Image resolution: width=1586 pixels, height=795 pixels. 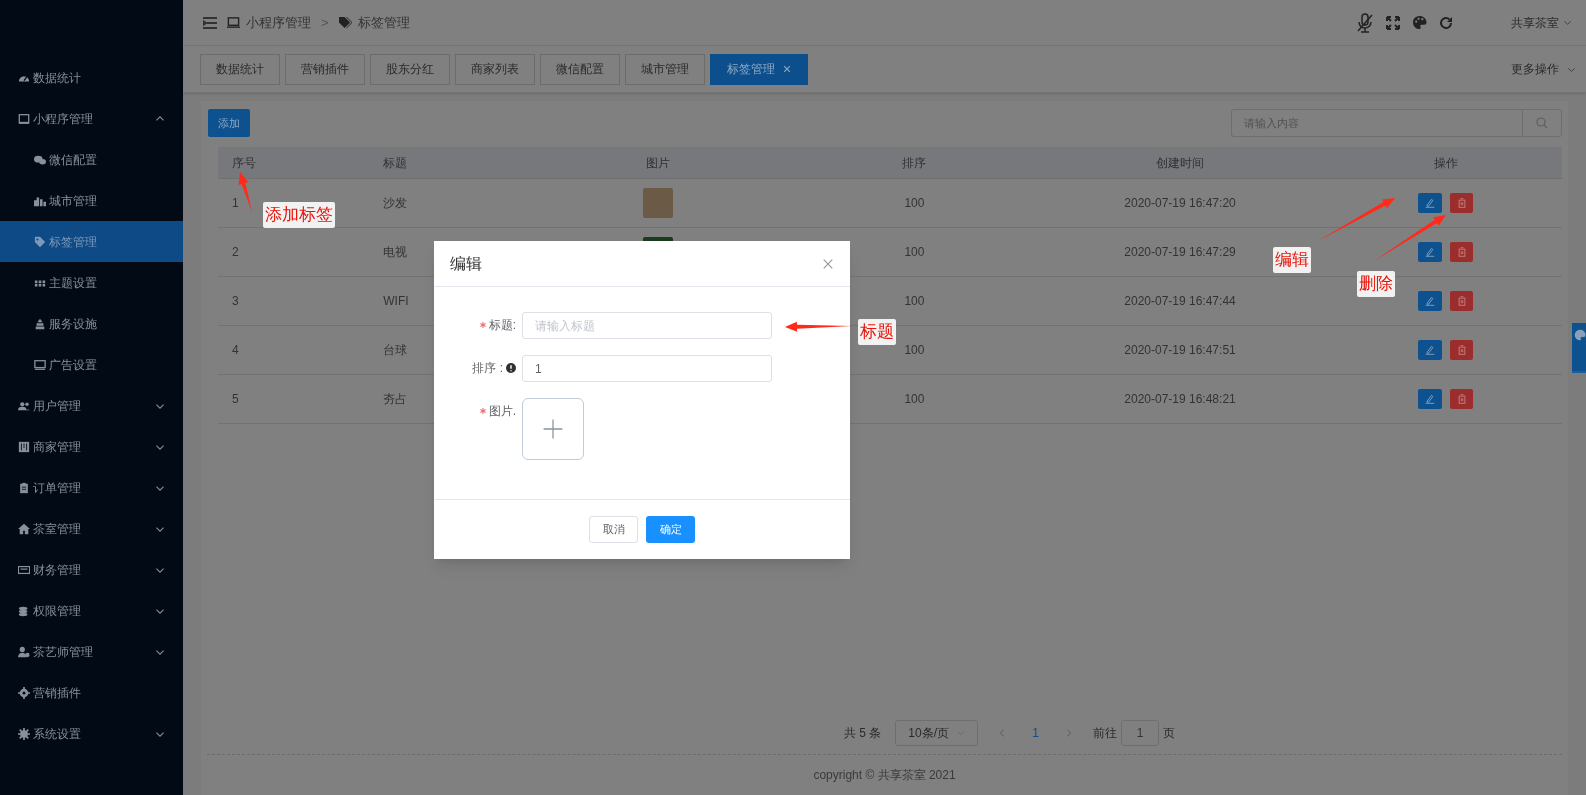 I want to click on more-actions-dropdown: 更多操作, so click(x=1543, y=69).